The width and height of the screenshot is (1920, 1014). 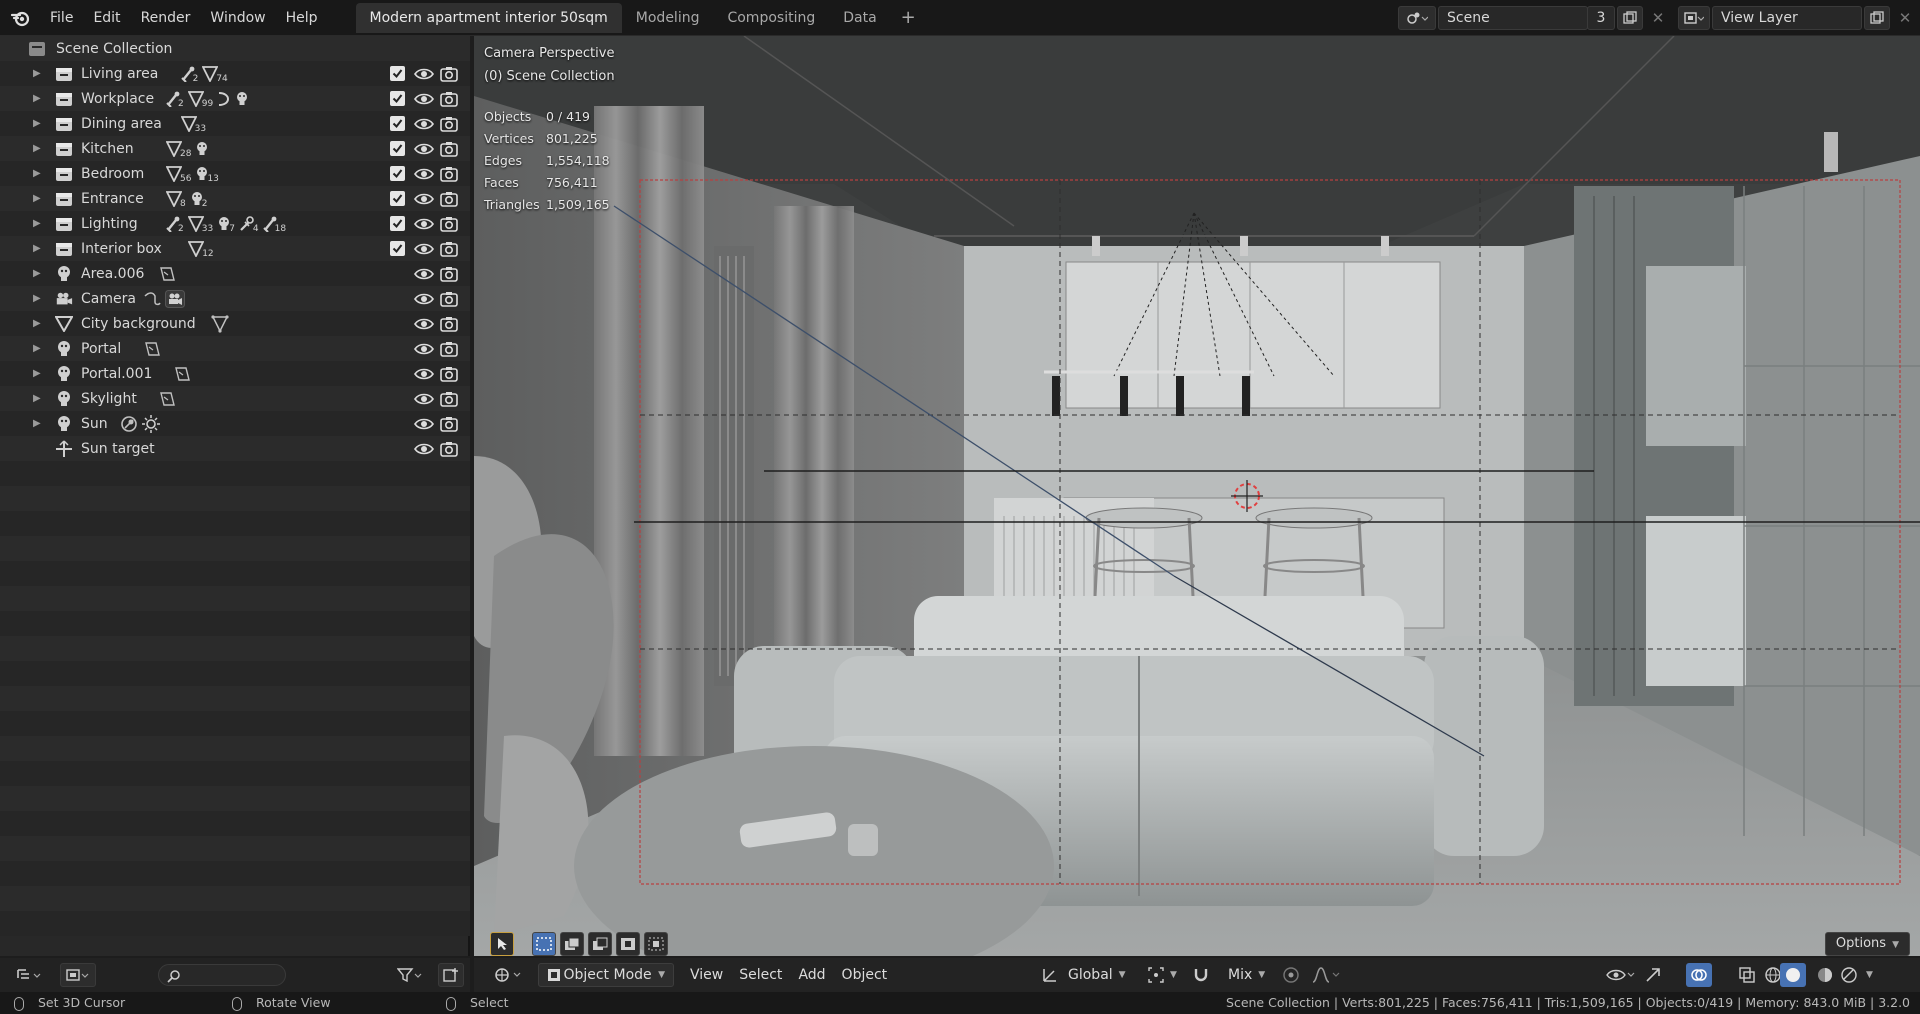 What do you see at coordinates (410, 975) in the screenshot?
I see `filter-button` at bounding box center [410, 975].